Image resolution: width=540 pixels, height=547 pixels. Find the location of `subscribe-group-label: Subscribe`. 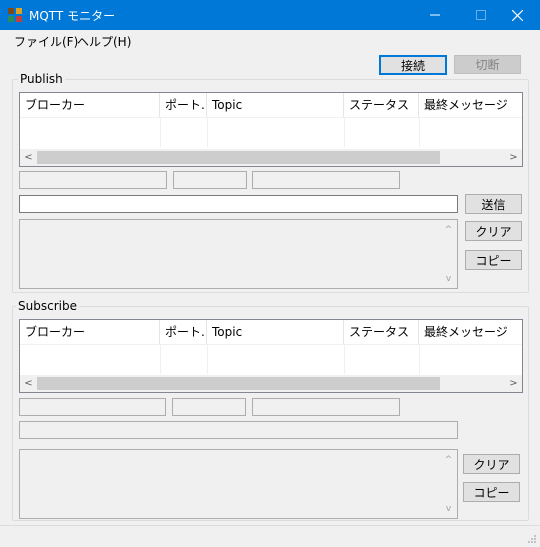

subscribe-group-label: Subscribe is located at coordinates (47, 306).